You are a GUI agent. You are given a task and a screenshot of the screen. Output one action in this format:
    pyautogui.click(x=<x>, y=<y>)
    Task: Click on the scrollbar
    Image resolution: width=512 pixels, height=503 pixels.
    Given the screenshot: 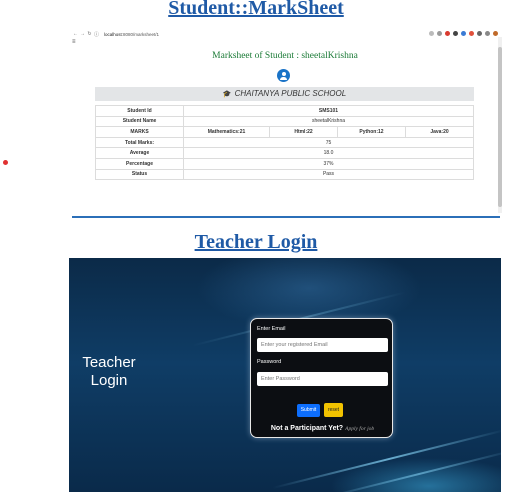 What is the action you would take?
    pyautogui.click(x=500, y=125)
    